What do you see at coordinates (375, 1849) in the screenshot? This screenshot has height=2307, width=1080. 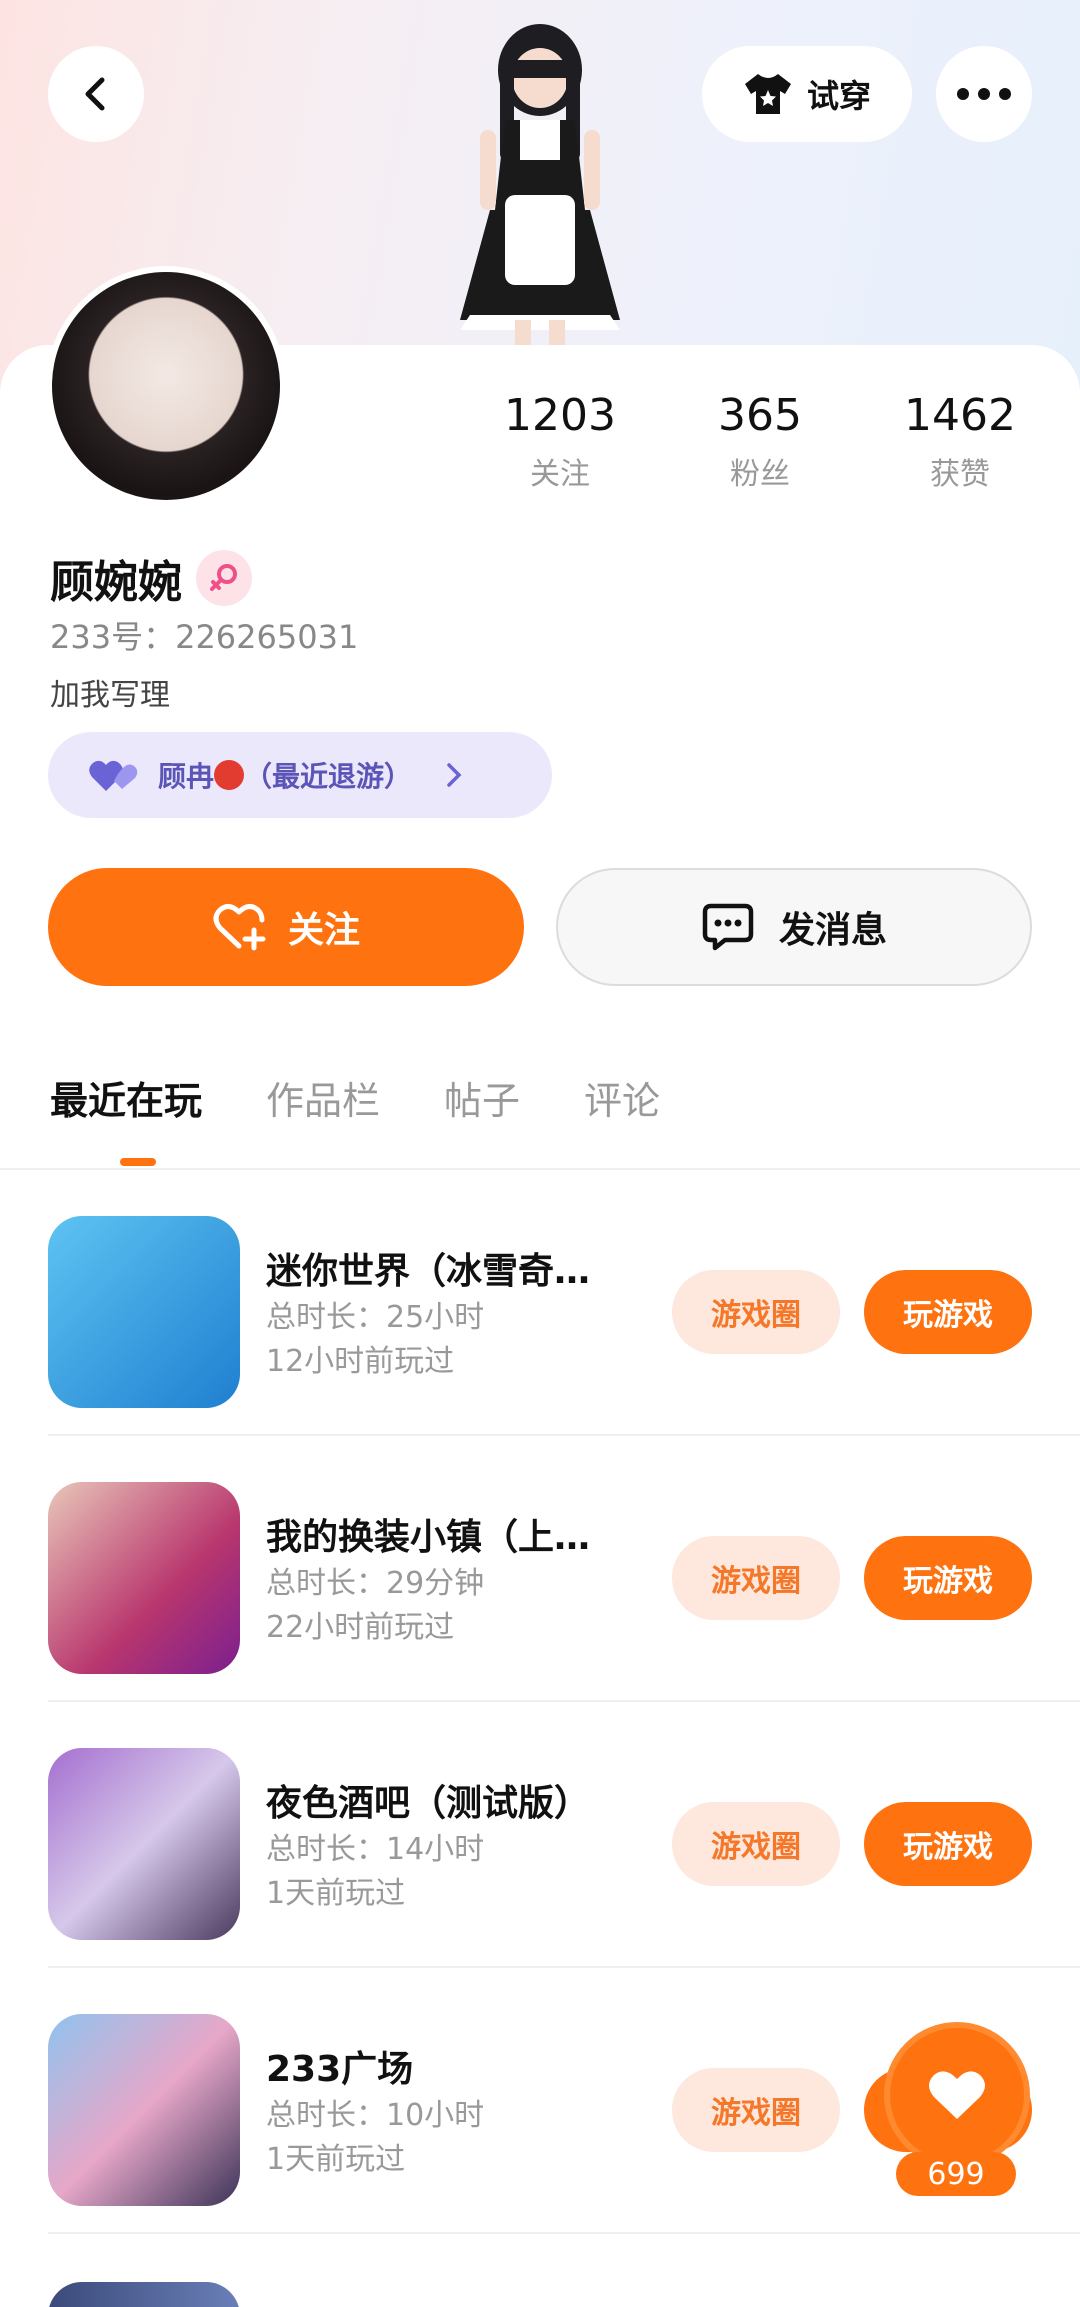 I see `game-duration: 总时长：14小时` at bounding box center [375, 1849].